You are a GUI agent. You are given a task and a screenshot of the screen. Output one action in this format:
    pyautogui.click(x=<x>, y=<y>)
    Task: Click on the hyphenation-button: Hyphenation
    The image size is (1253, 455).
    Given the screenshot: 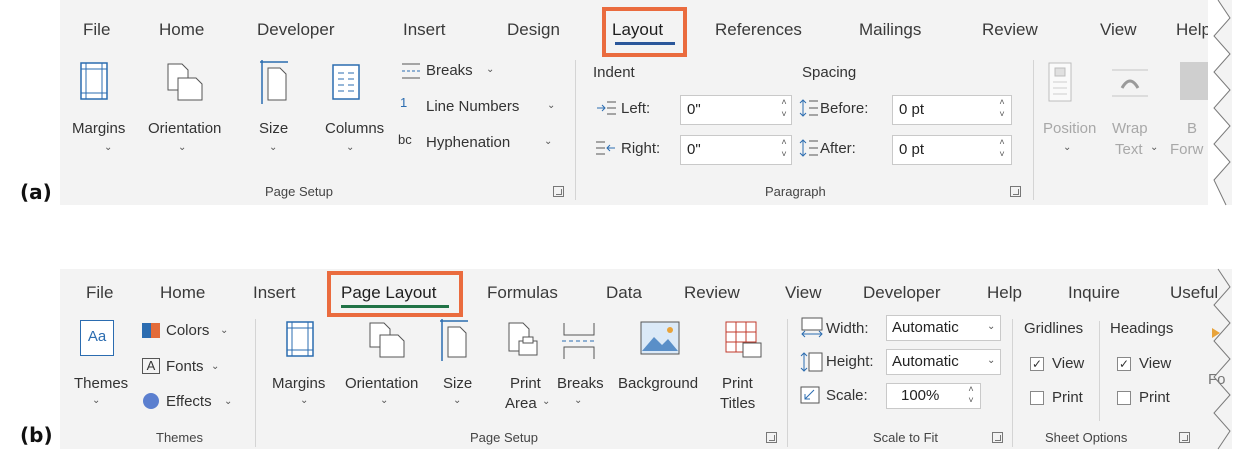 What is the action you would take?
    pyautogui.click(x=468, y=142)
    